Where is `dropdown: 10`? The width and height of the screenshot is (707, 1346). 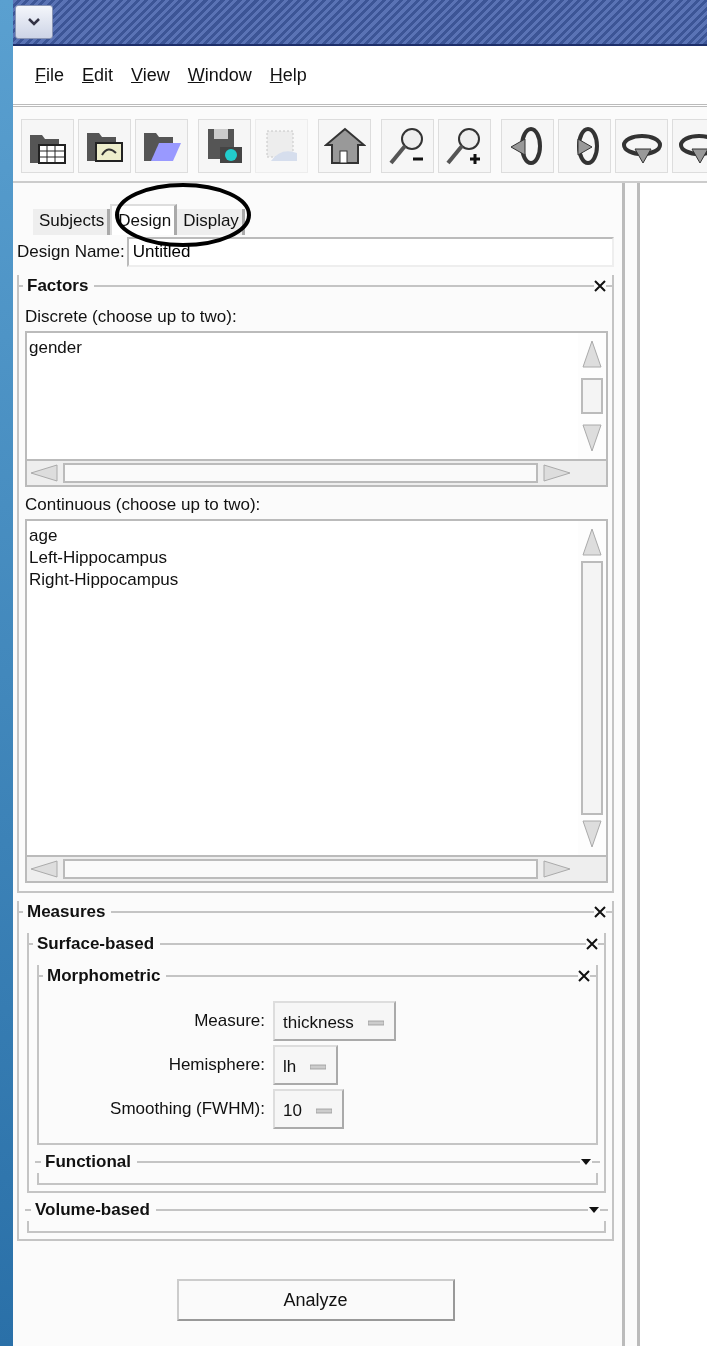 dropdown: 10 is located at coordinates (308, 1109).